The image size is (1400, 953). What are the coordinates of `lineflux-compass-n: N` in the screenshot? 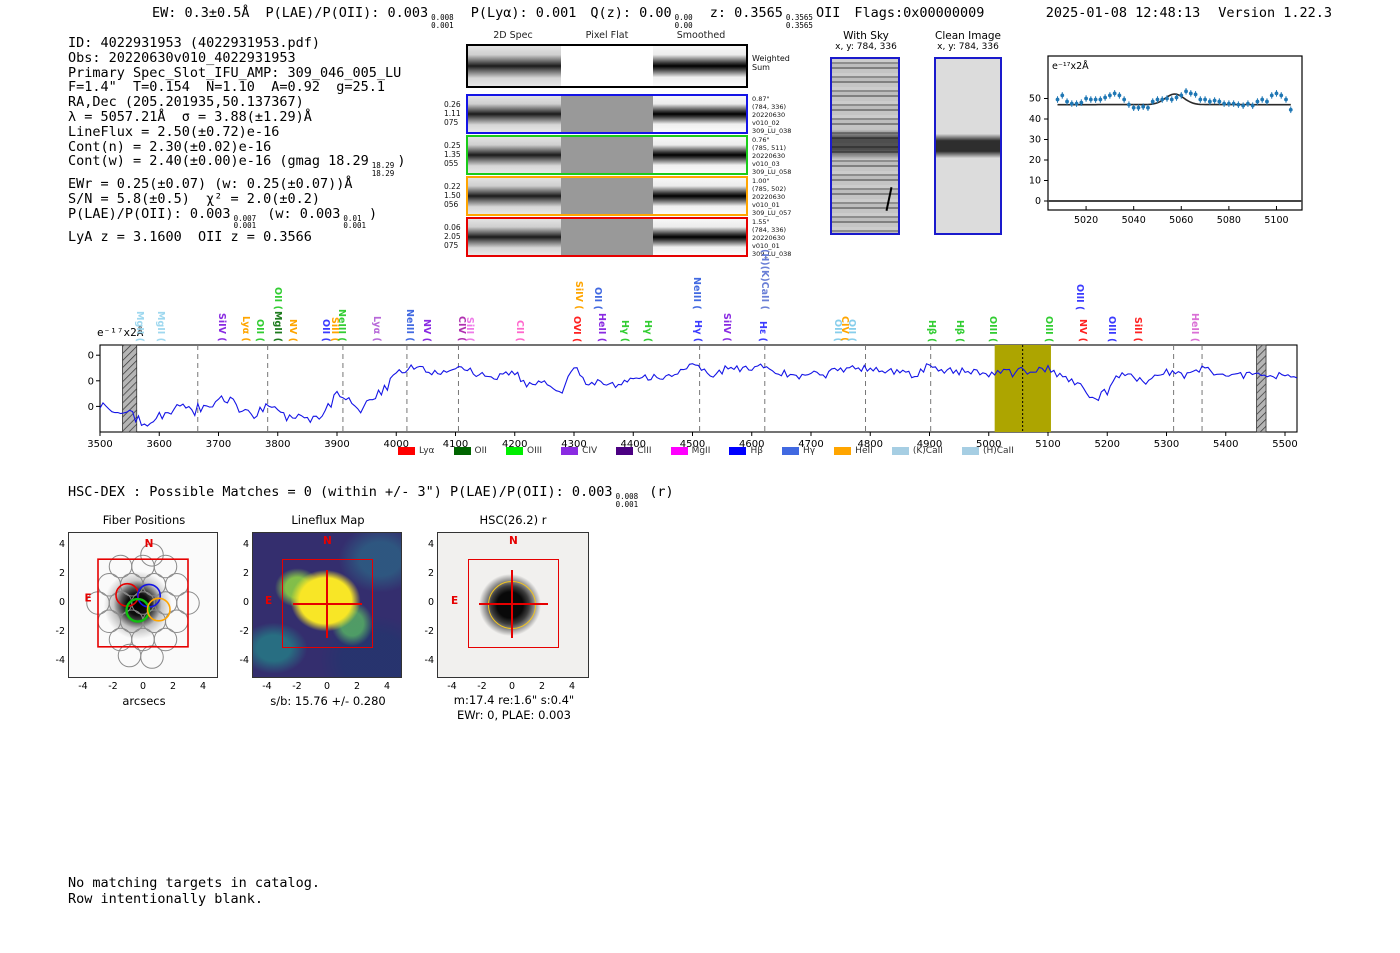 It's located at (327, 541).